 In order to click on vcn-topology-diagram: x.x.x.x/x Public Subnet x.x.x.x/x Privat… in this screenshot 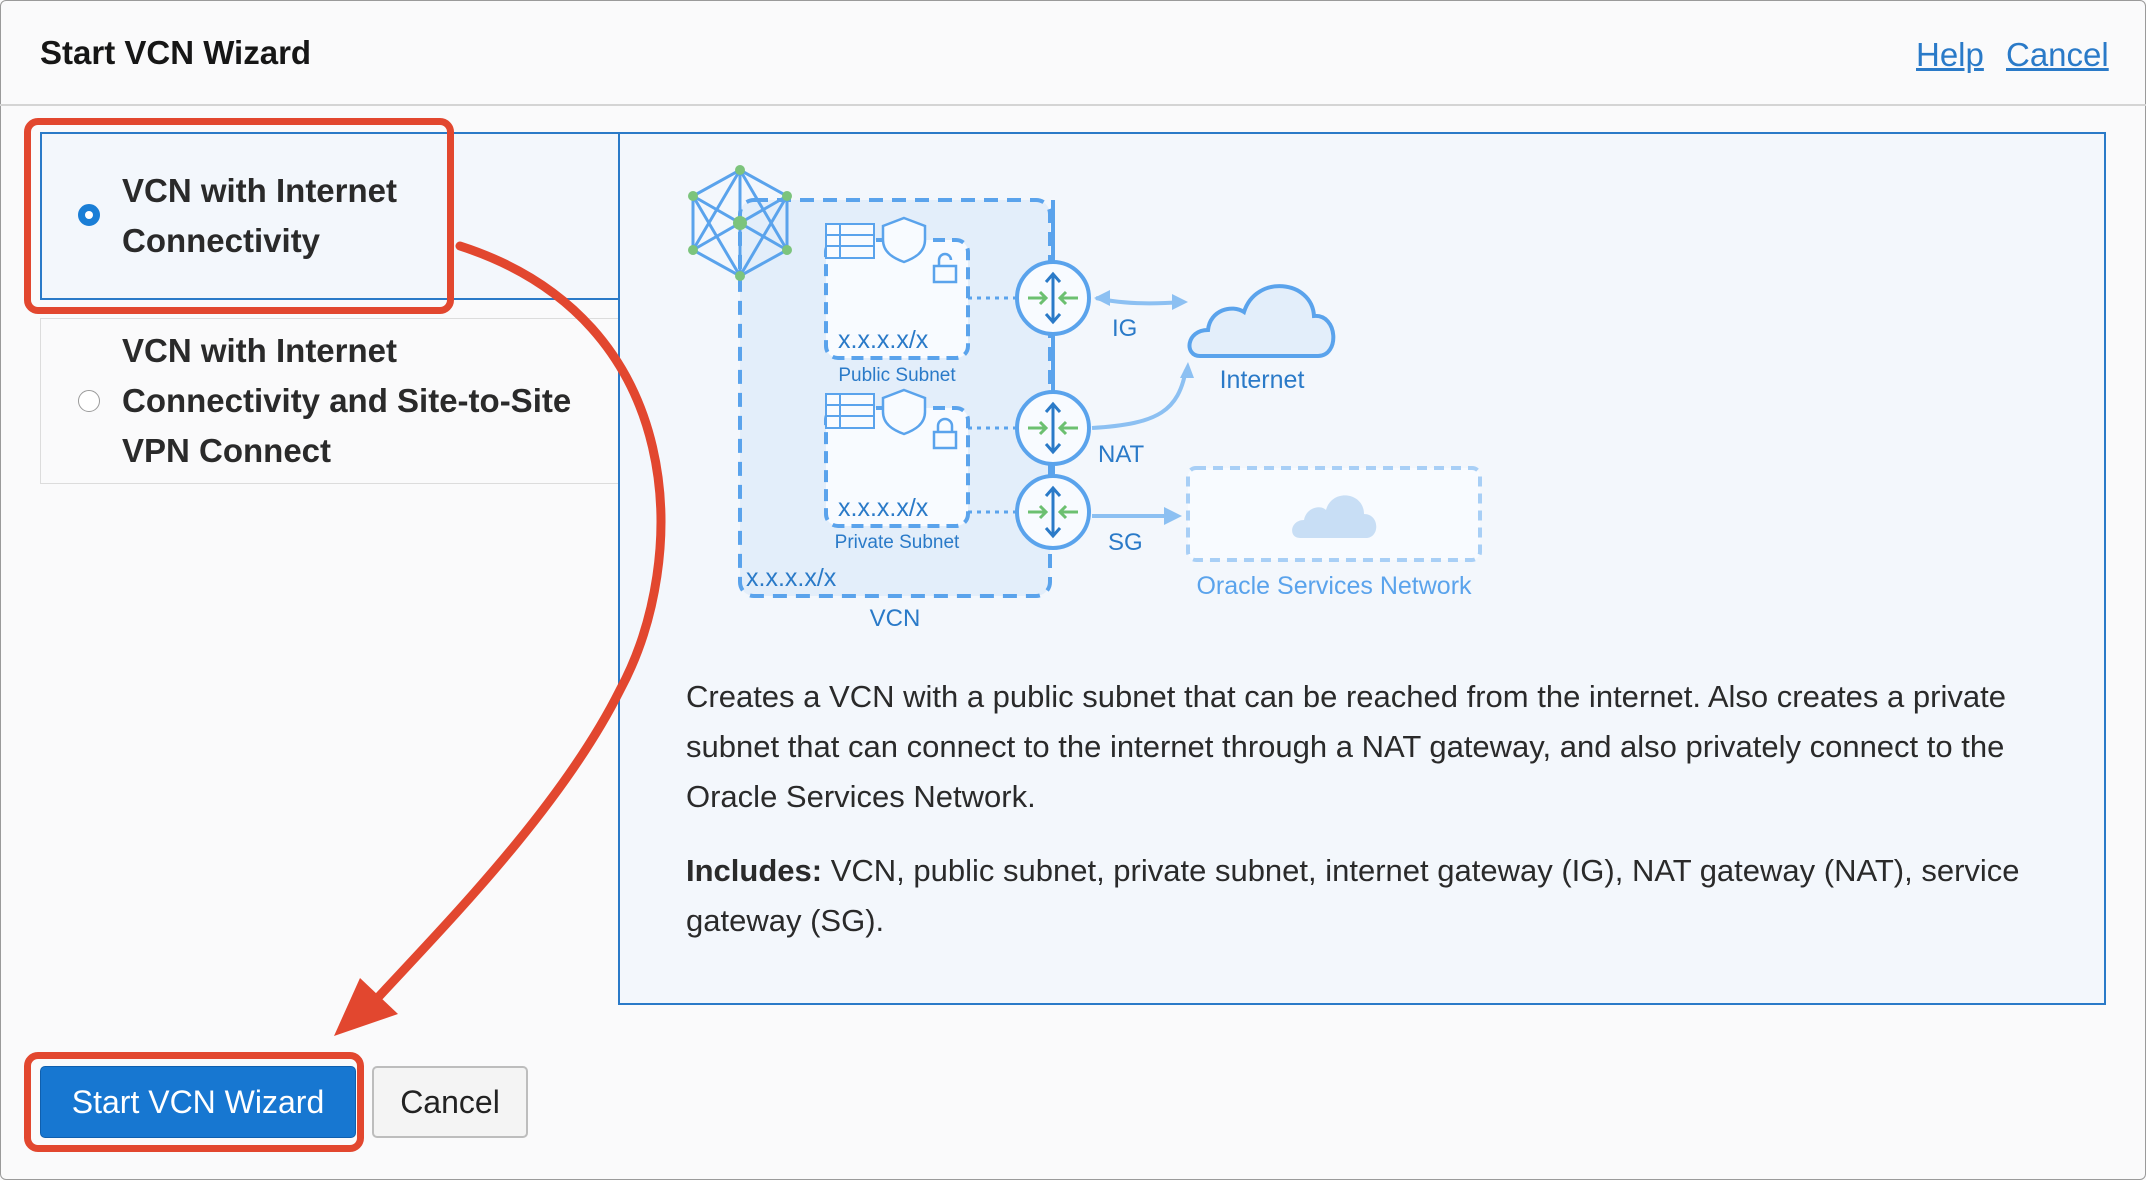, I will do `click(1085, 398)`.